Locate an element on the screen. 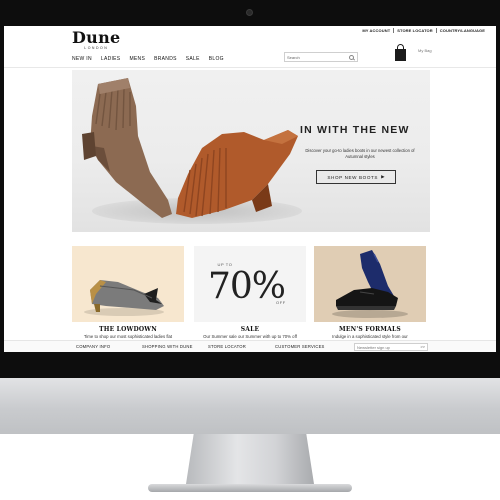 The height and width of the screenshot is (500, 500). cta-label: SHOP NEW BOOTS is located at coordinates (353, 177).